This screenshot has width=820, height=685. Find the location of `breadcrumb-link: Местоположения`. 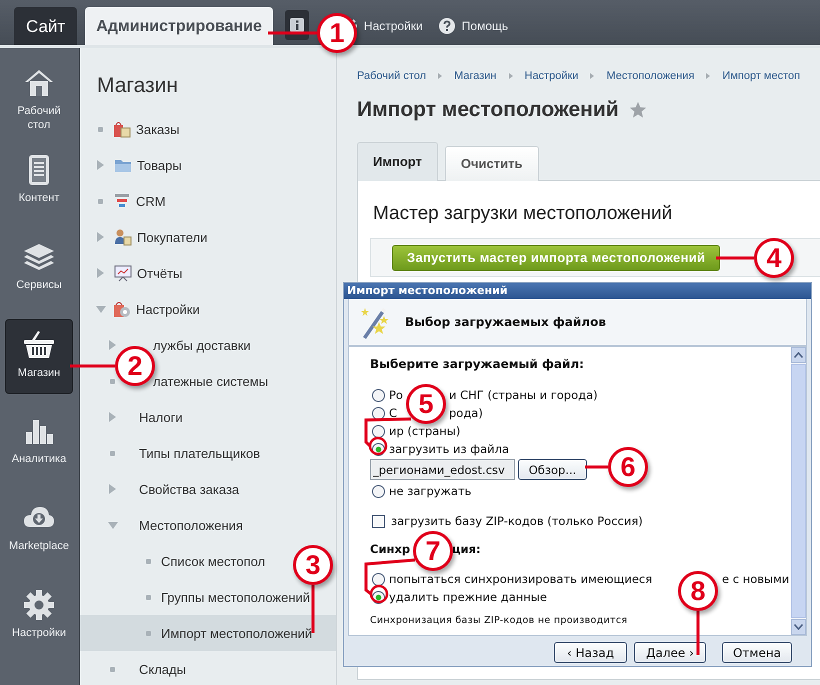

breadcrumb-link: Местоположения is located at coordinates (650, 76).